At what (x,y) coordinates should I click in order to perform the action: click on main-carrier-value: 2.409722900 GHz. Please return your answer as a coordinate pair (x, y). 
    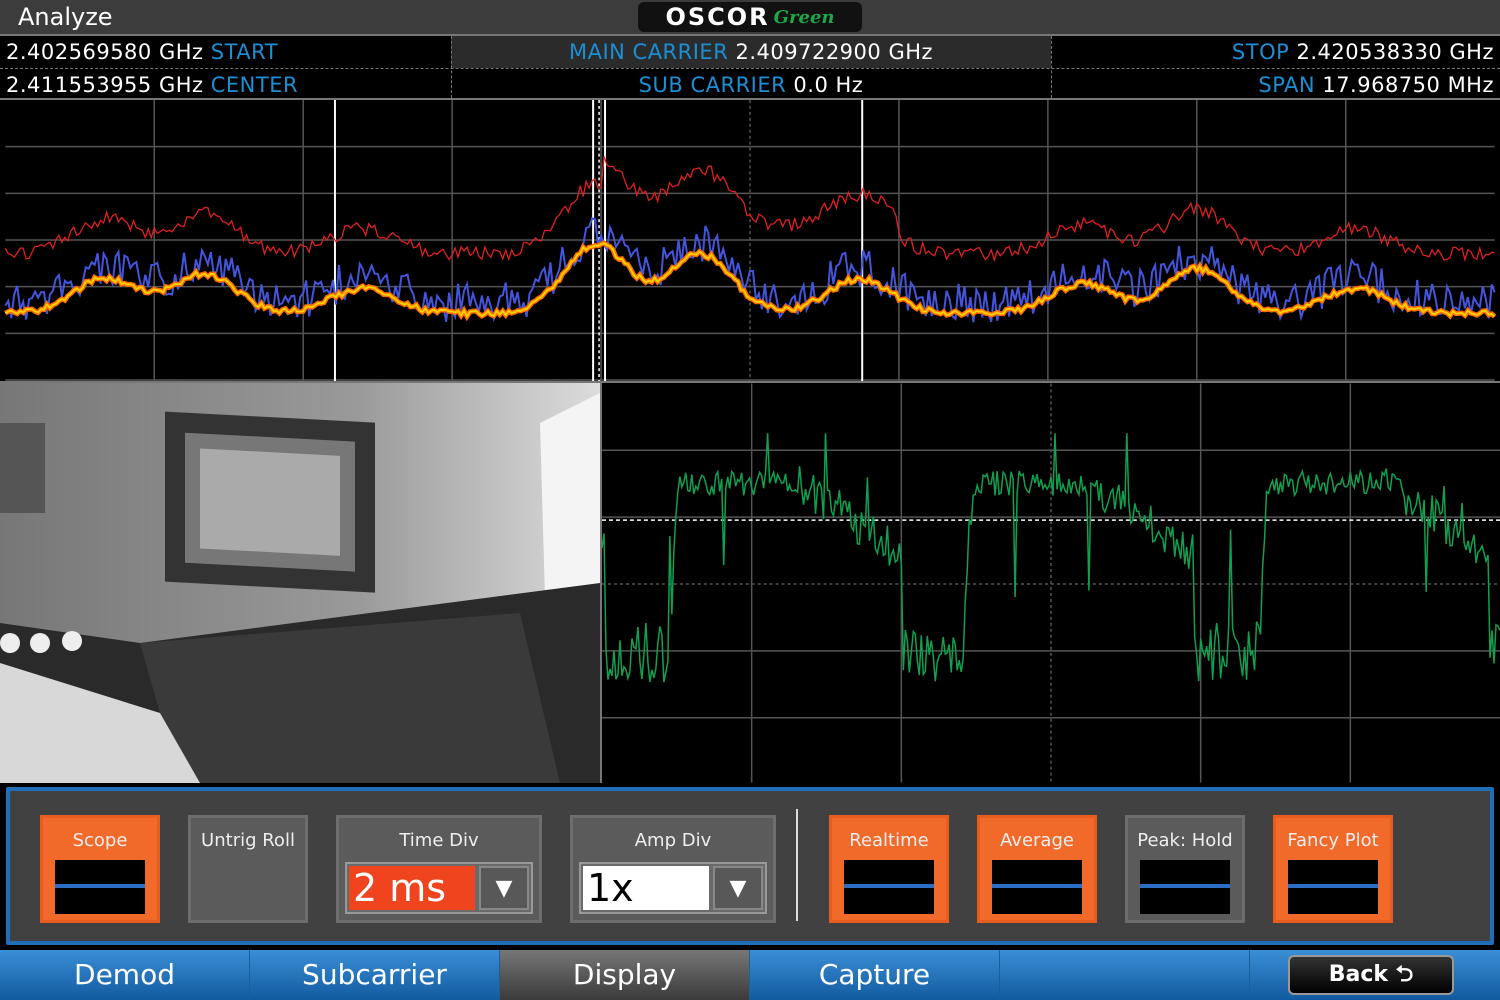
    Looking at the image, I should click on (834, 52).